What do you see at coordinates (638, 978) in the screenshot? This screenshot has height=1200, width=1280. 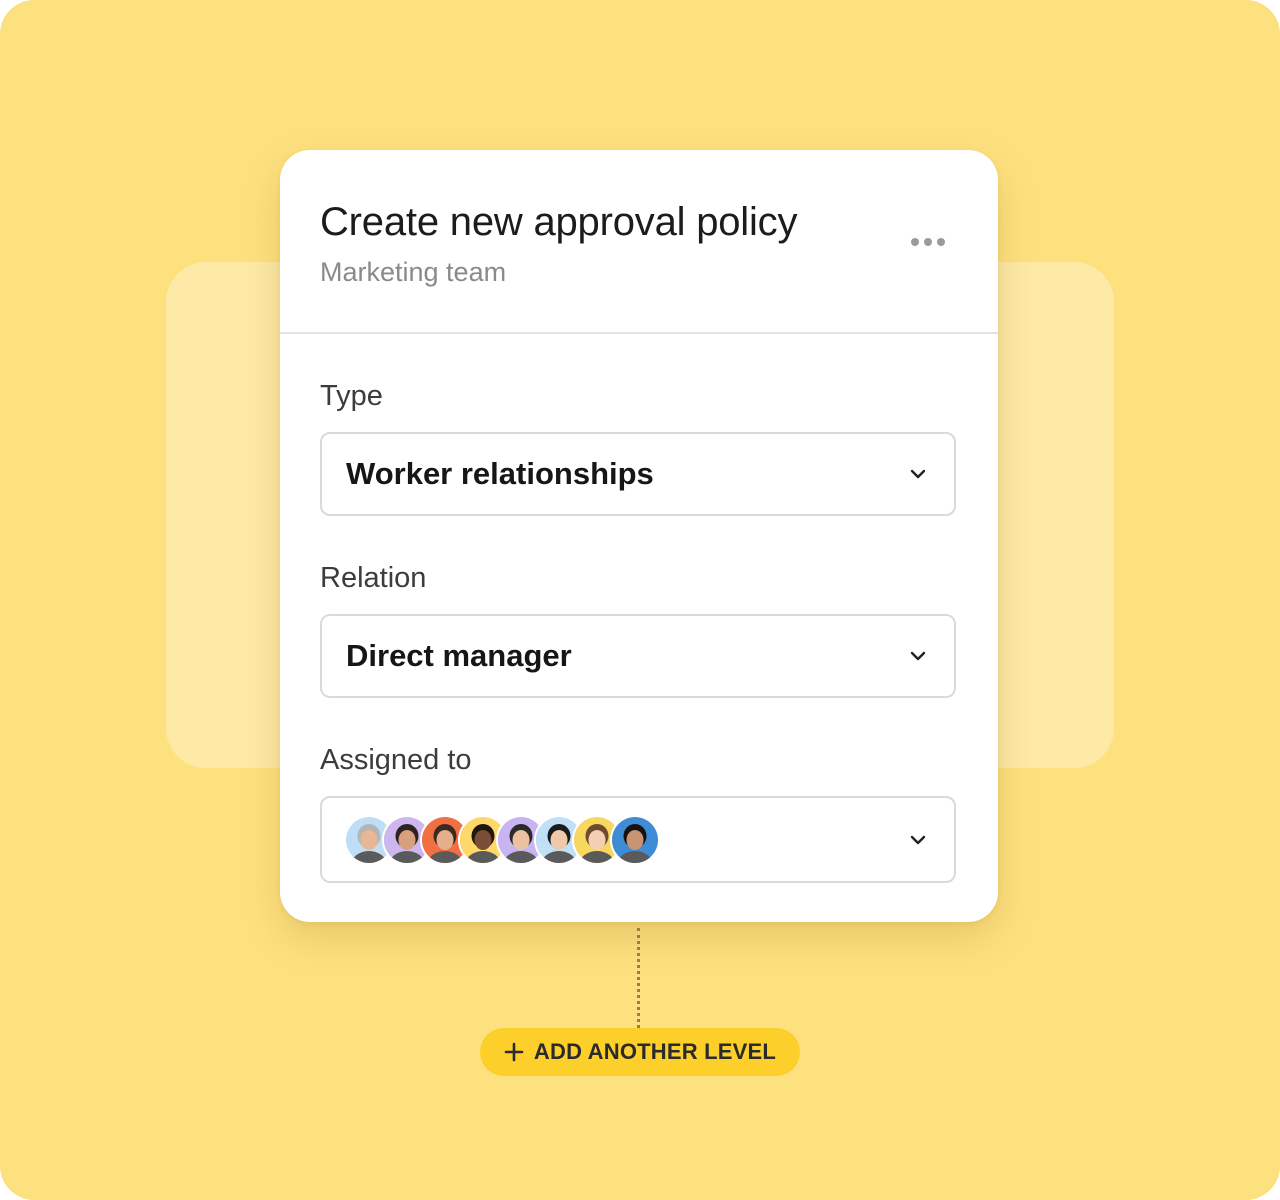 I see `level-connector-line` at bounding box center [638, 978].